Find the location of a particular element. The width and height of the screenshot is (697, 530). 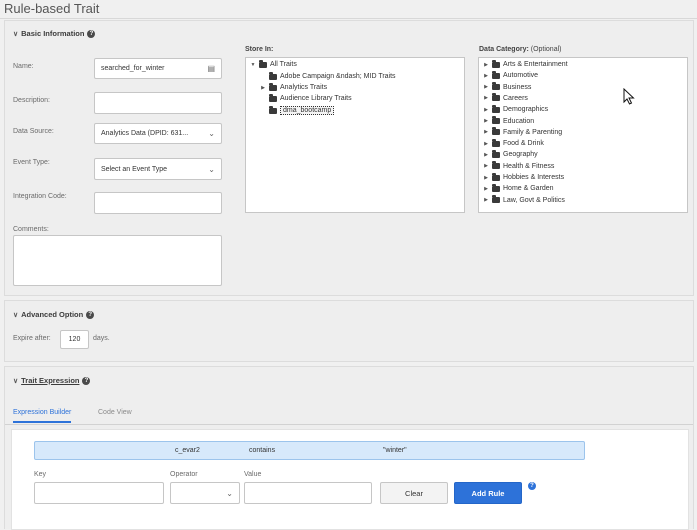

tab-expression-builder: Expression Builder is located at coordinates (42, 416).